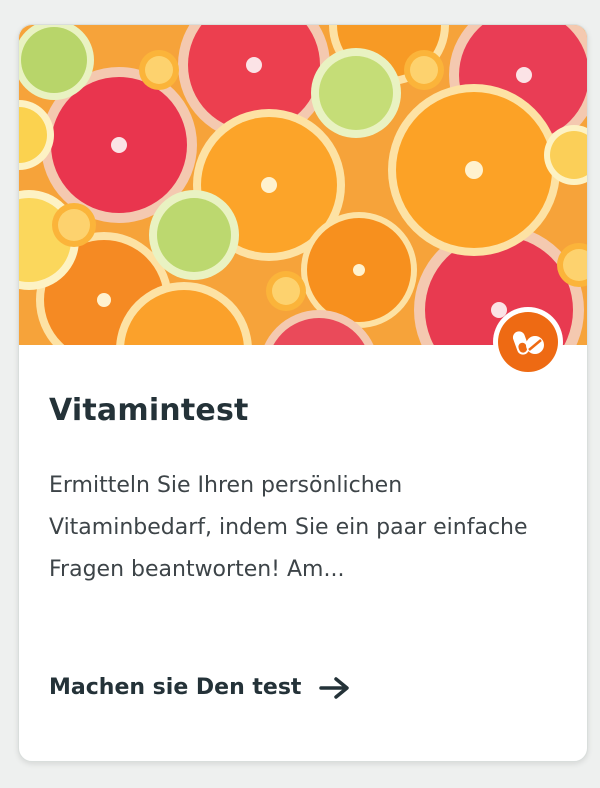 Image resolution: width=600 pixels, height=788 pixels. What do you see at coordinates (149, 410) in the screenshot?
I see `card-title: Vitamintest` at bounding box center [149, 410].